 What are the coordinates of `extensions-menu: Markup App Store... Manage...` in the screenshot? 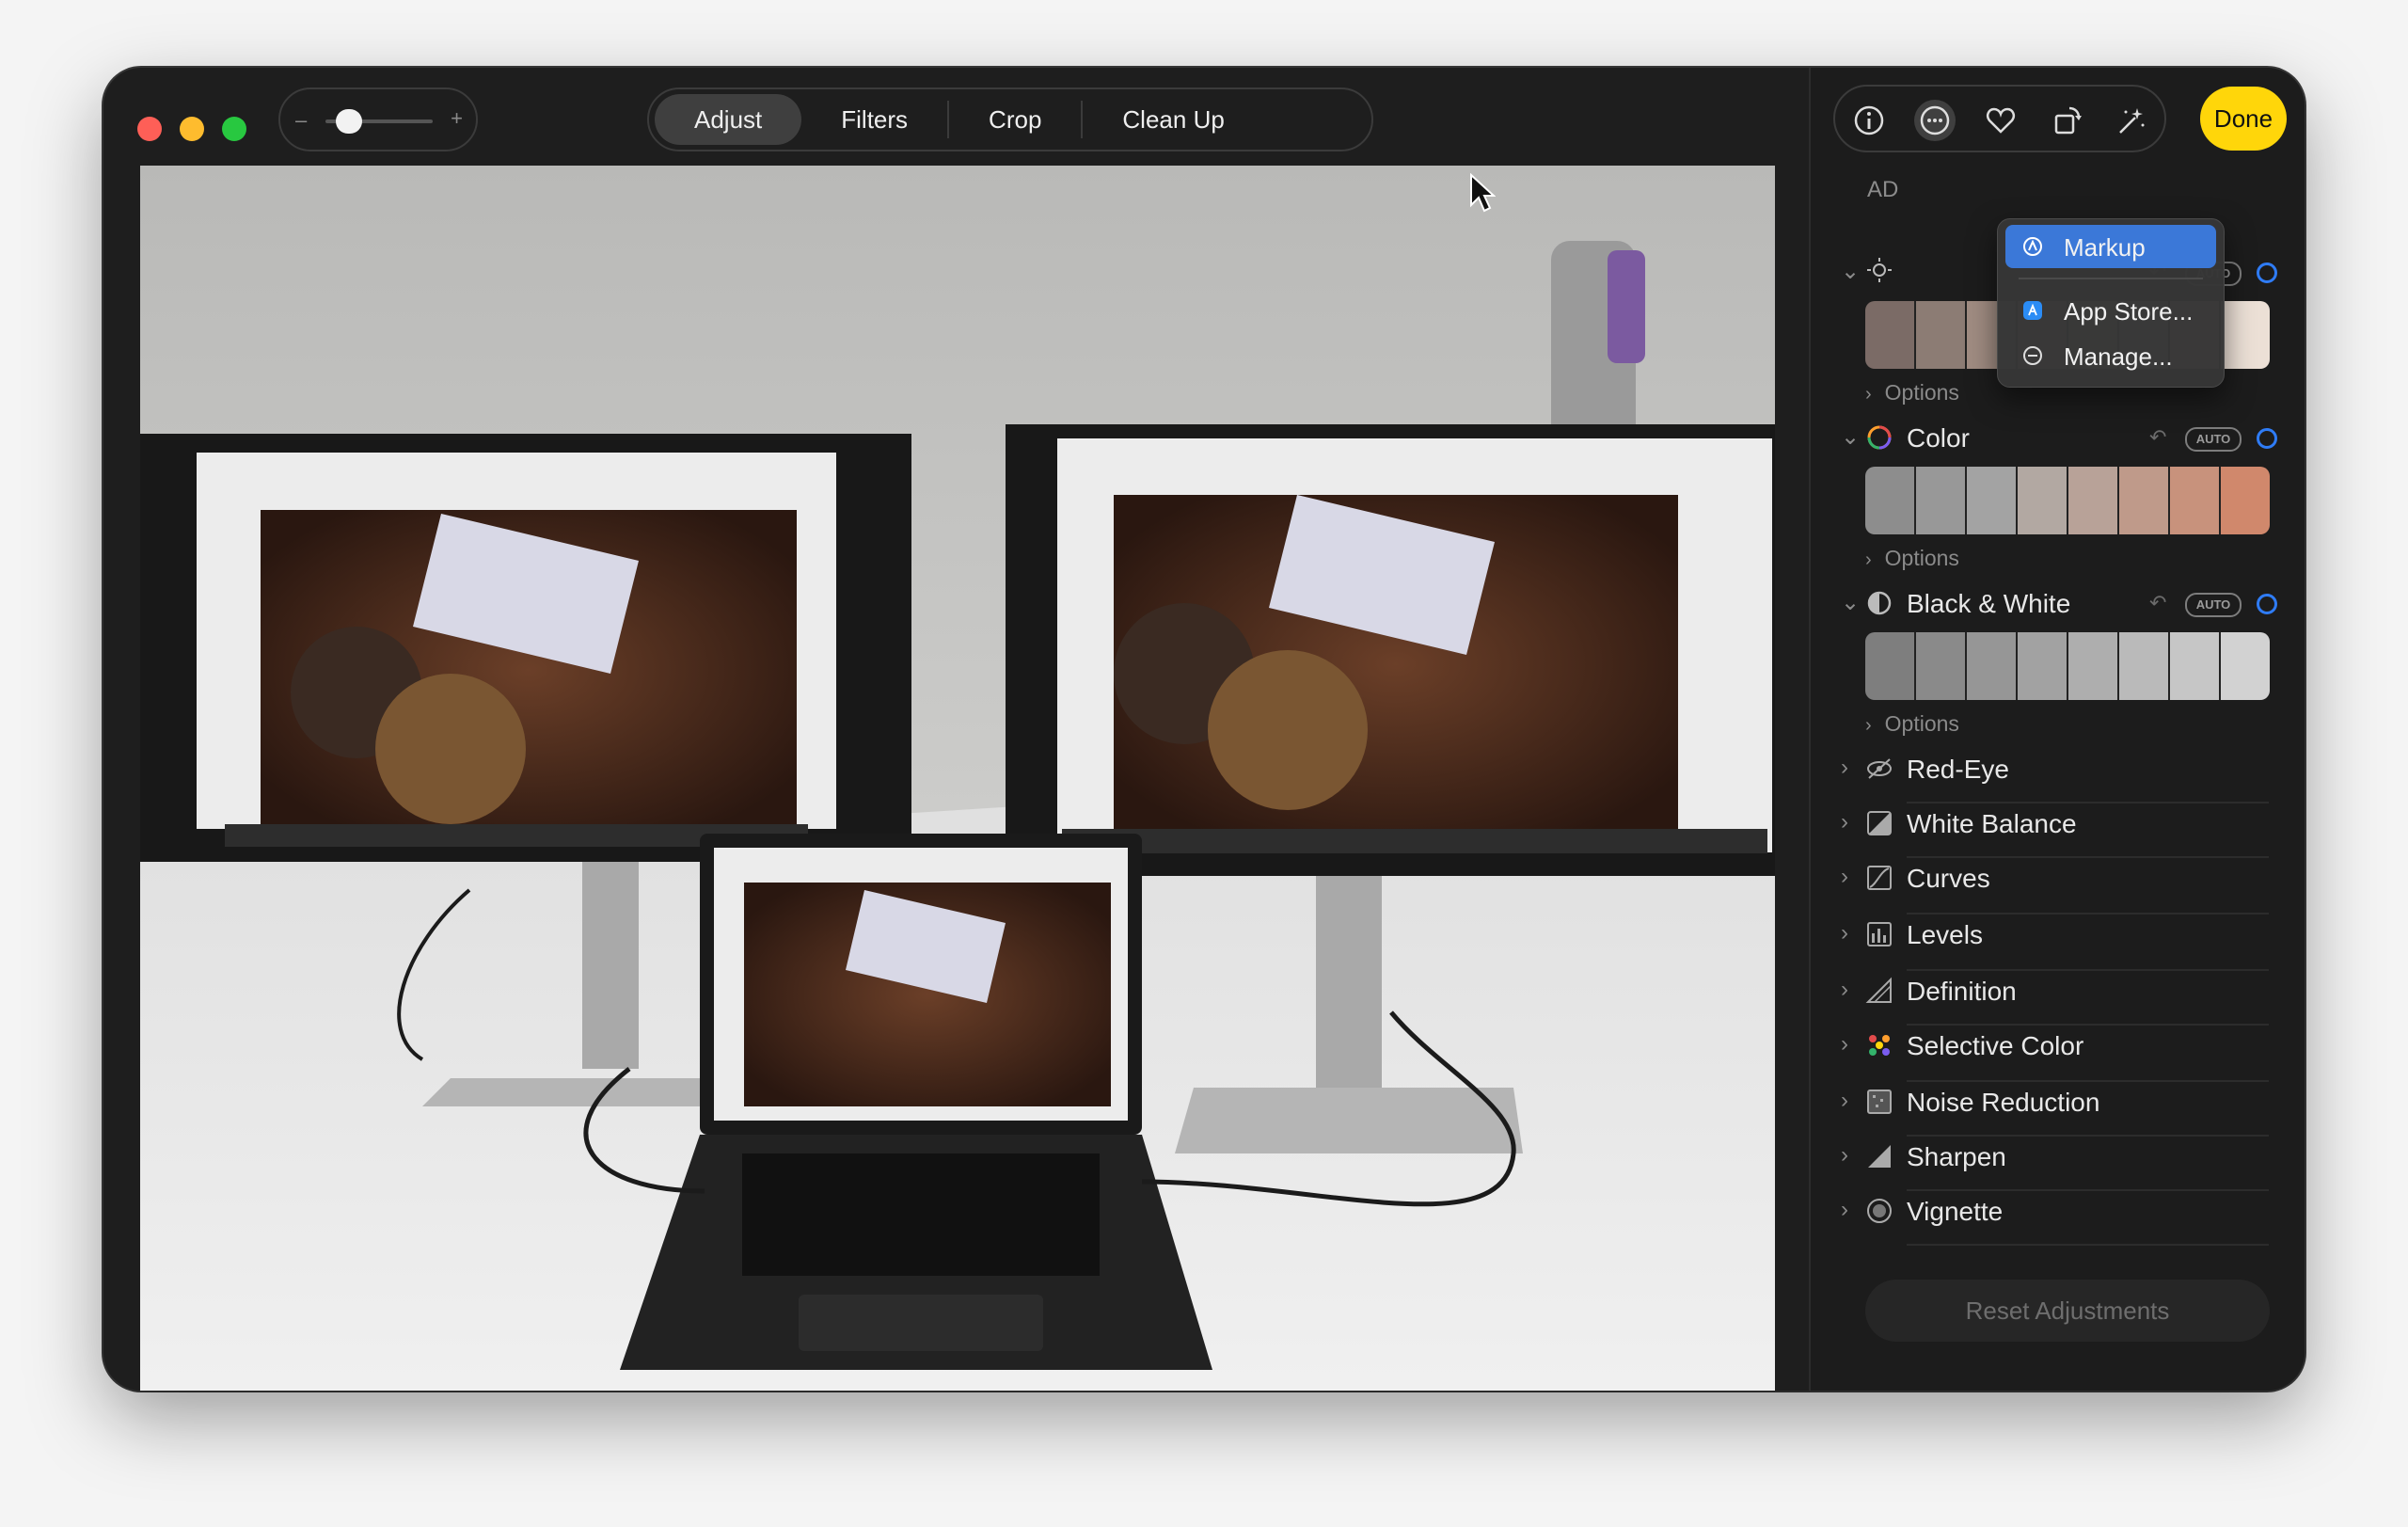 It's located at (2111, 303).